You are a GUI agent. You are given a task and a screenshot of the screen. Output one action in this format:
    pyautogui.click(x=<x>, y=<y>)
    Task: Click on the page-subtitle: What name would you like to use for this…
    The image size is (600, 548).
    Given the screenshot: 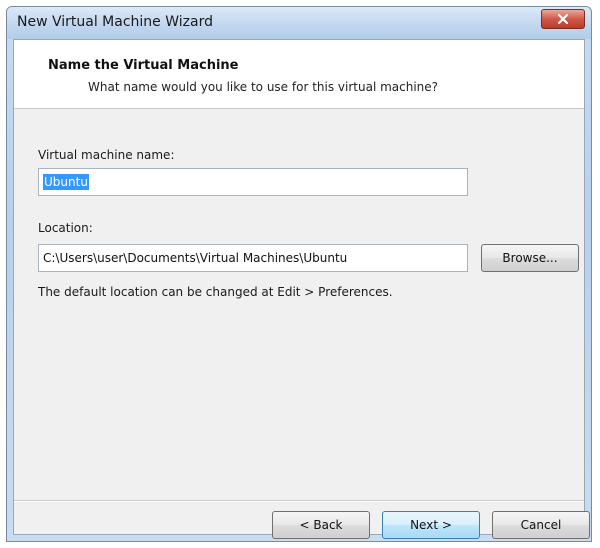 What is the action you would take?
    pyautogui.click(x=263, y=87)
    